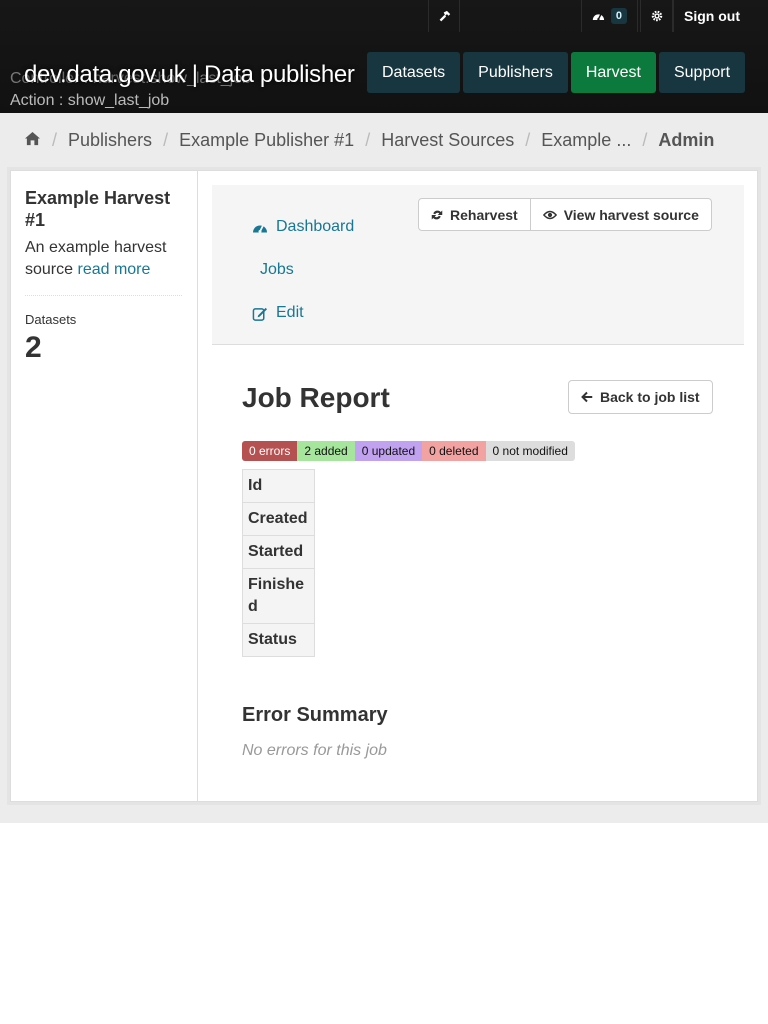 Image resolution: width=768 pixels, height=1024 pixels. I want to click on main-nav: Datasets Publishers Harvest Support, so click(556, 72).